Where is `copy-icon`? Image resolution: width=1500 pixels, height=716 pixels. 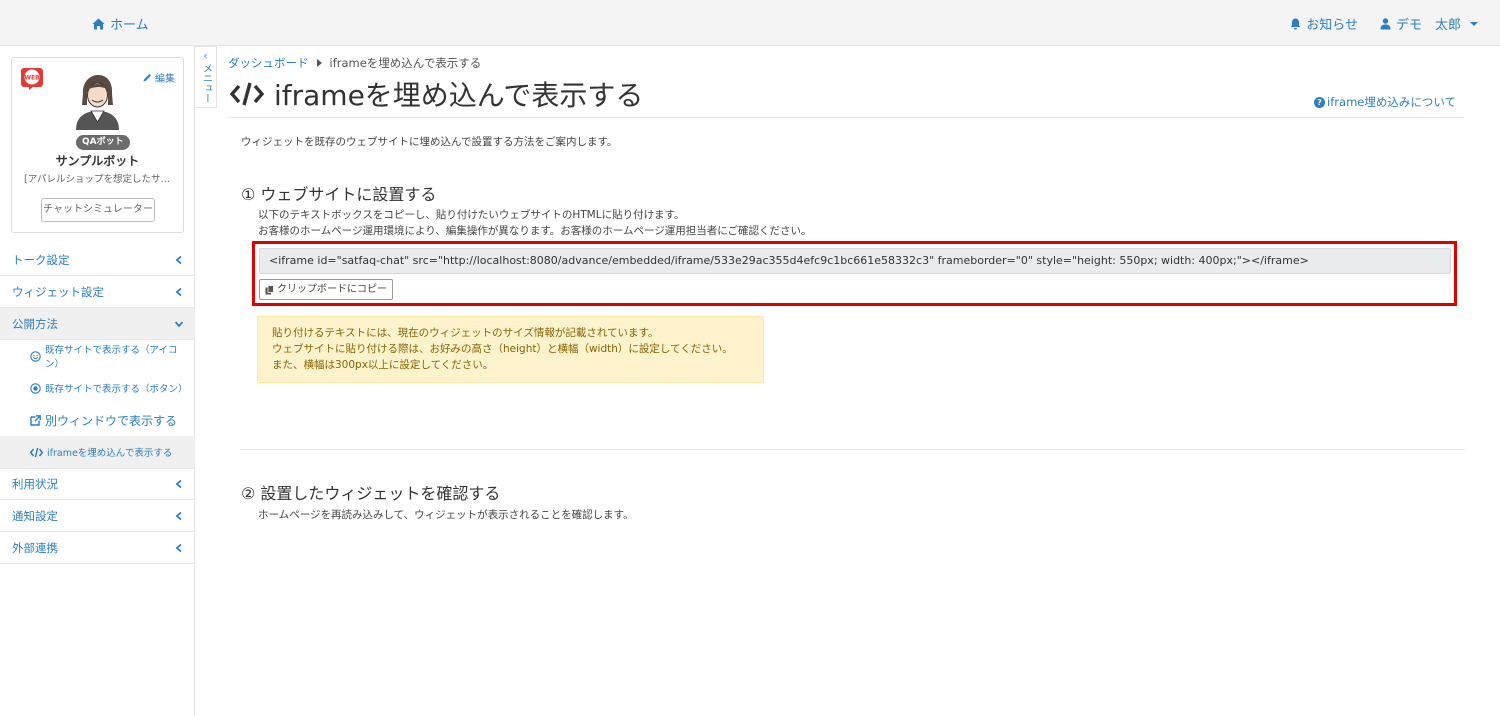 copy-icon is located at coordinates (269, 289).